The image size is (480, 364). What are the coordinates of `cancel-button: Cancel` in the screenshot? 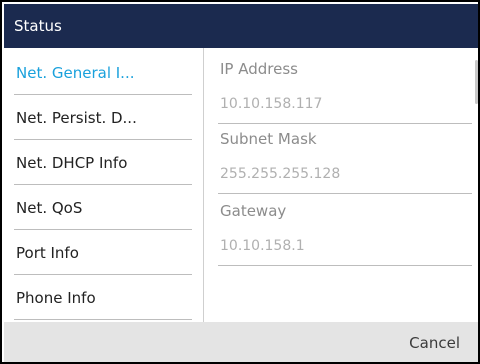 It's located at (434, 342).